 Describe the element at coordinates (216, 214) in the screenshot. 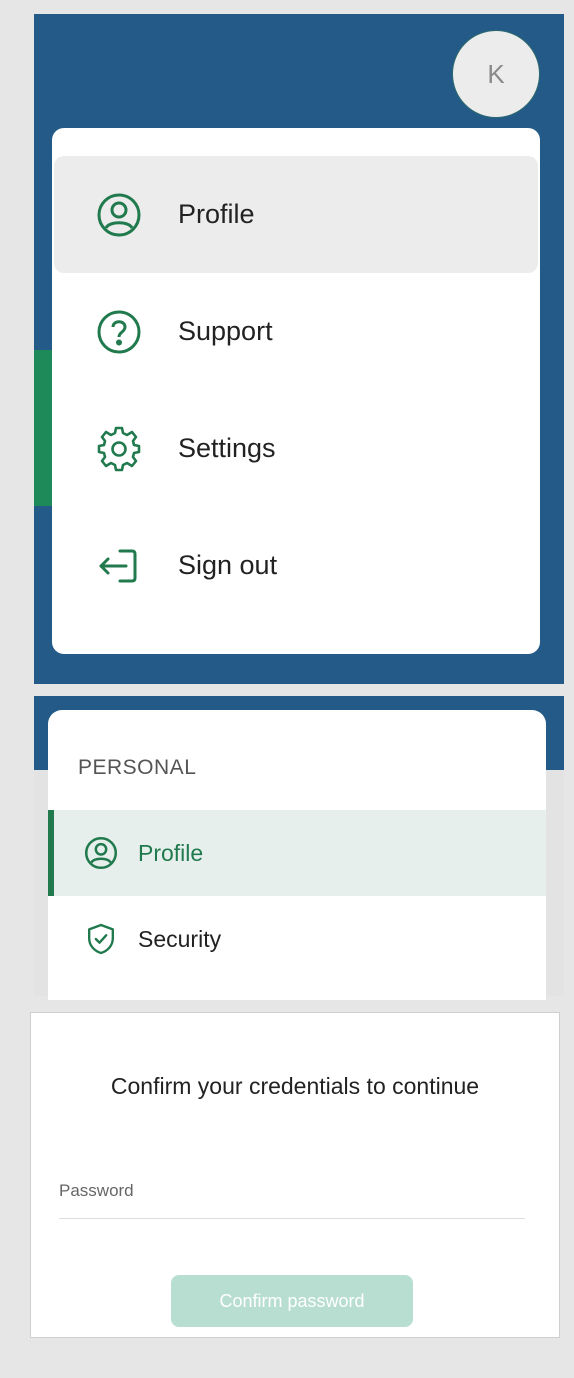

I see `menu-item-label: Profile` at that location.